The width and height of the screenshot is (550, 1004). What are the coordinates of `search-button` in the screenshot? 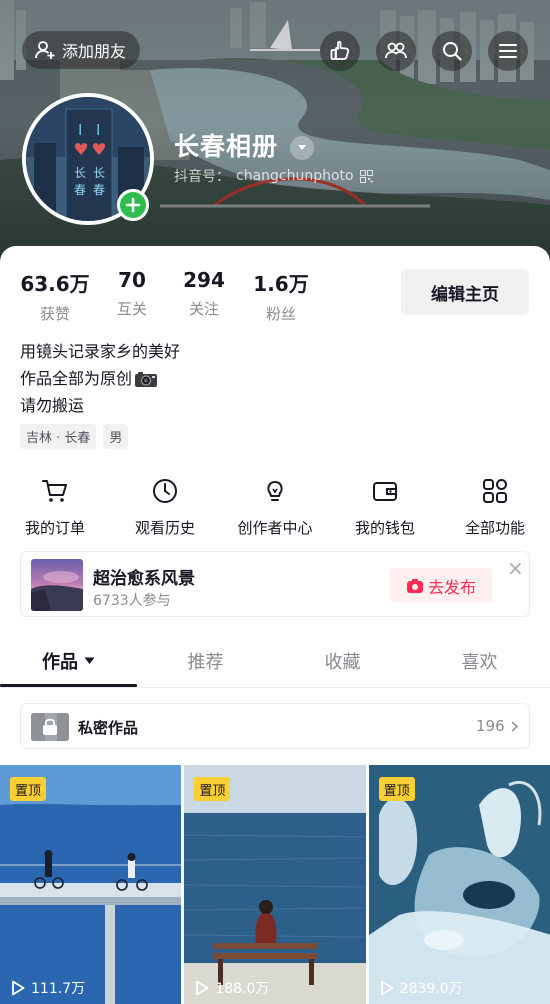 It's located at (452, 51).